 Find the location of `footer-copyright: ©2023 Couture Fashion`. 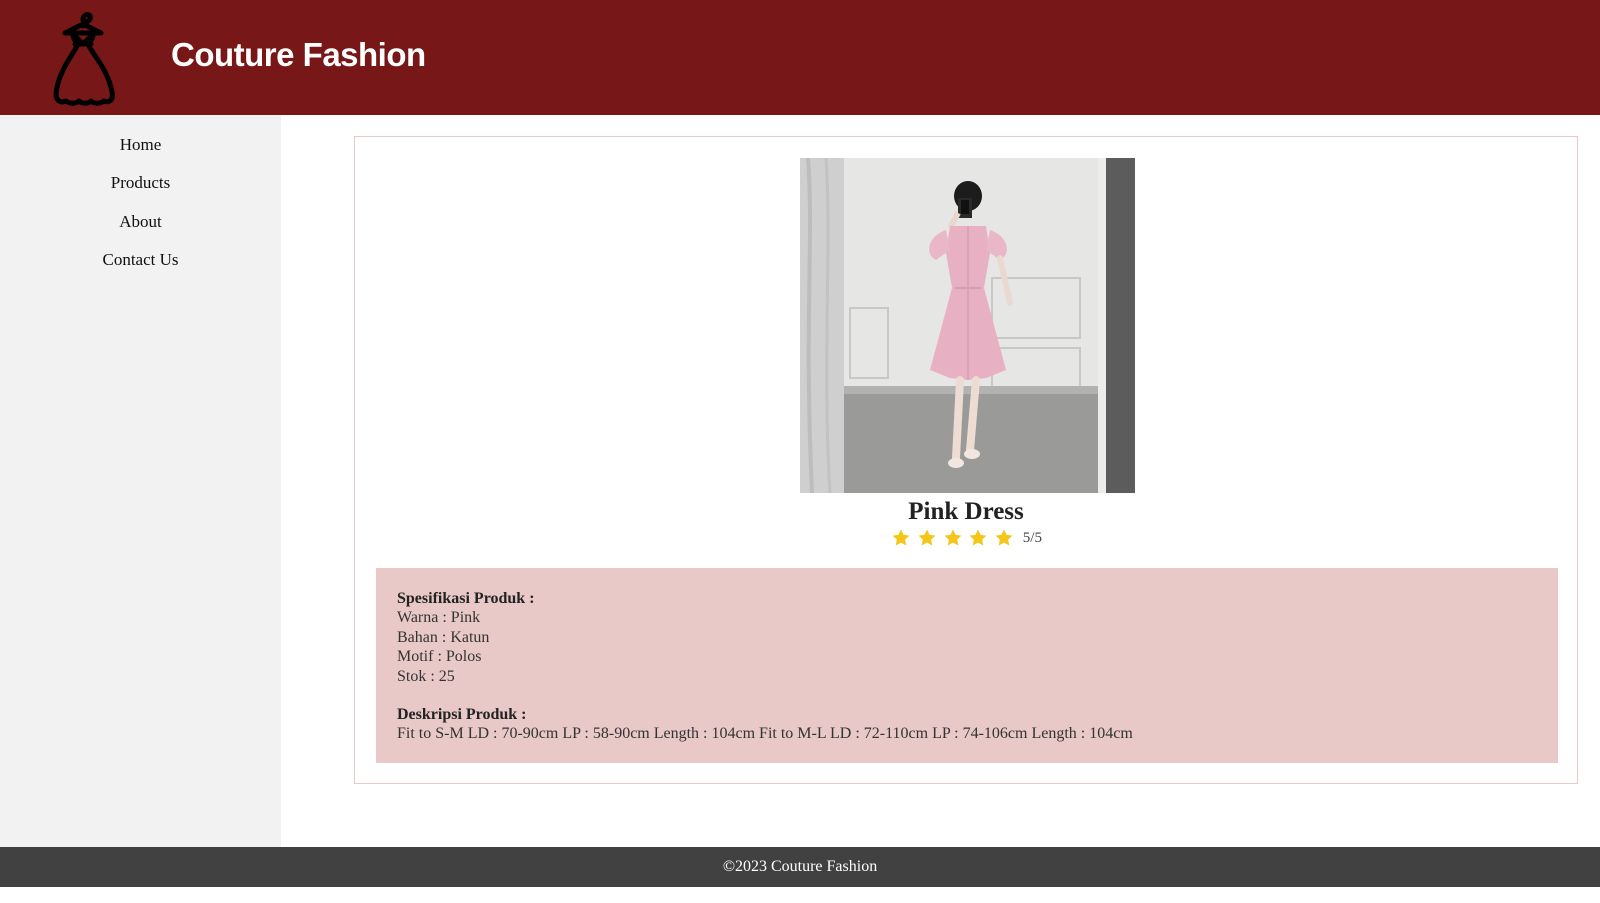

footer-copyright: ©2023 Couture Fashion is located at coordinates (800, 866).